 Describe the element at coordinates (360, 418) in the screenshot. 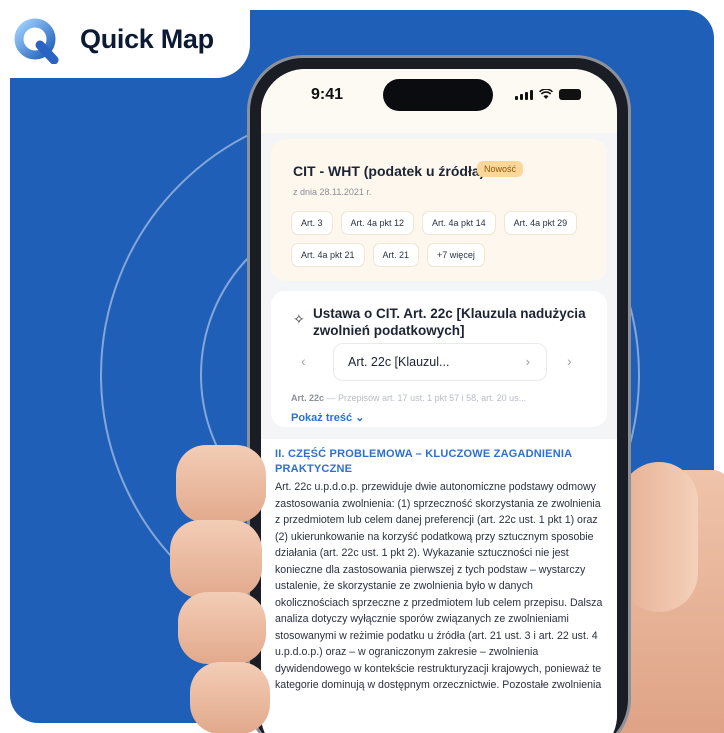

I see `chevron-down-icon: ⌄` at that location.